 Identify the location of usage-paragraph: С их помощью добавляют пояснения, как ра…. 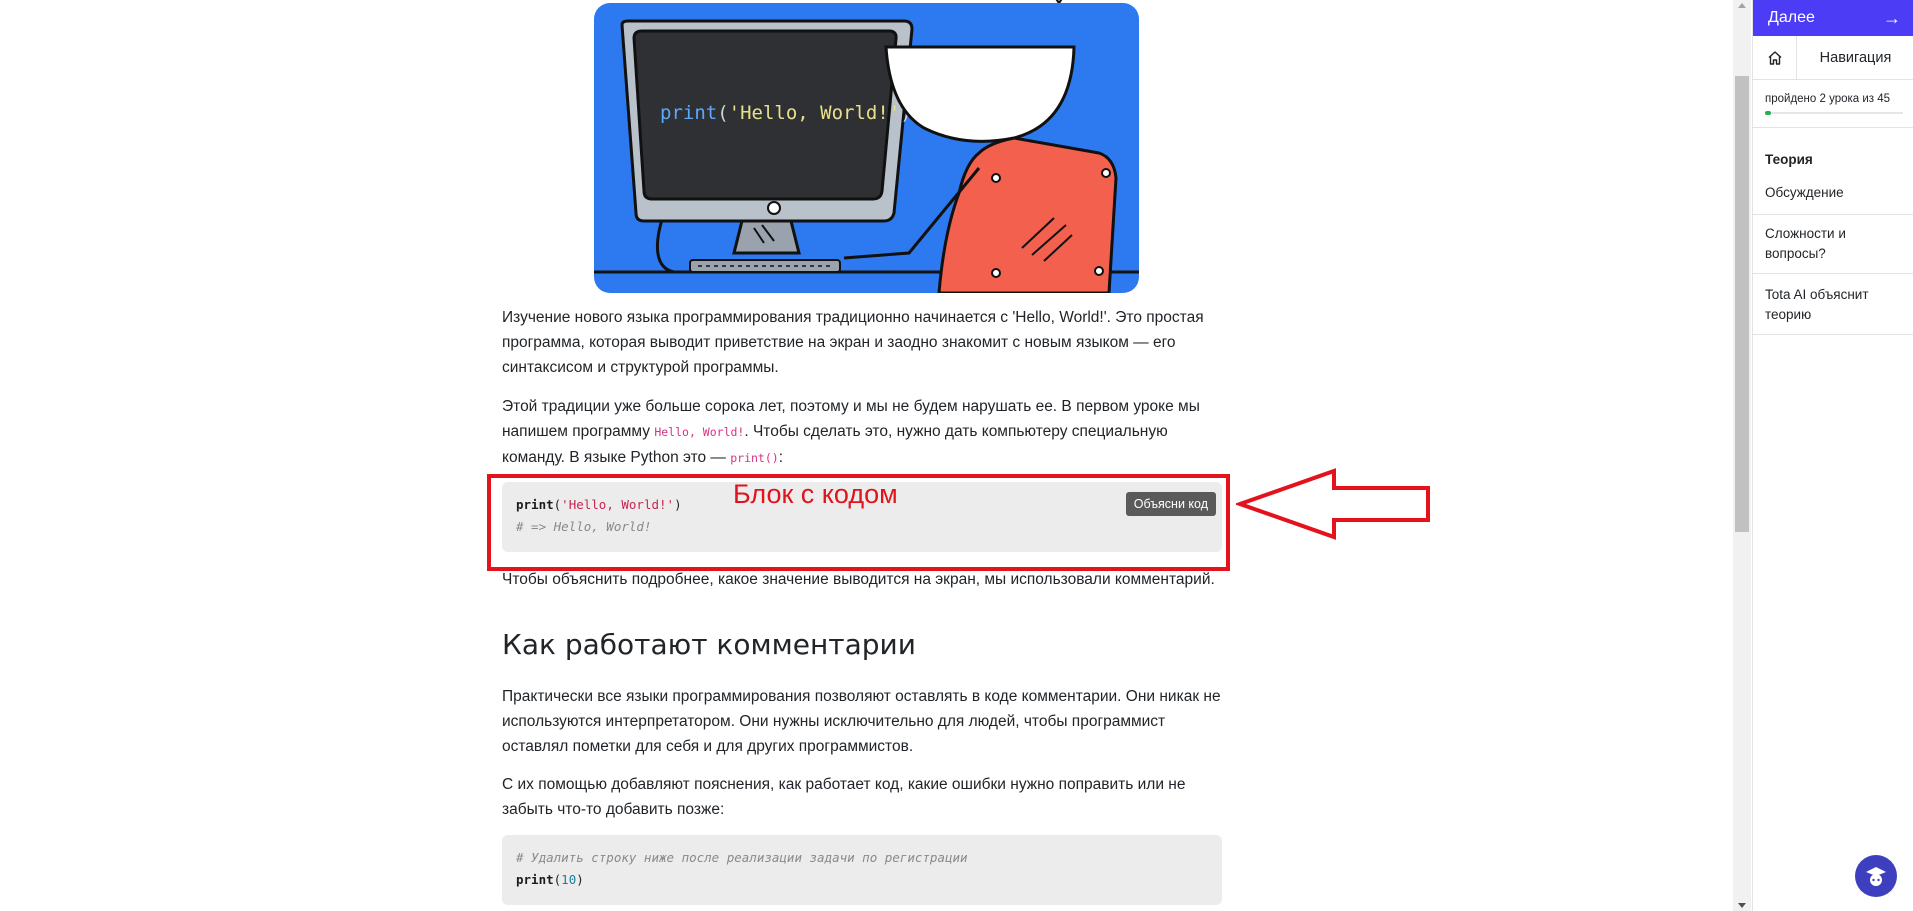
(844, 797).